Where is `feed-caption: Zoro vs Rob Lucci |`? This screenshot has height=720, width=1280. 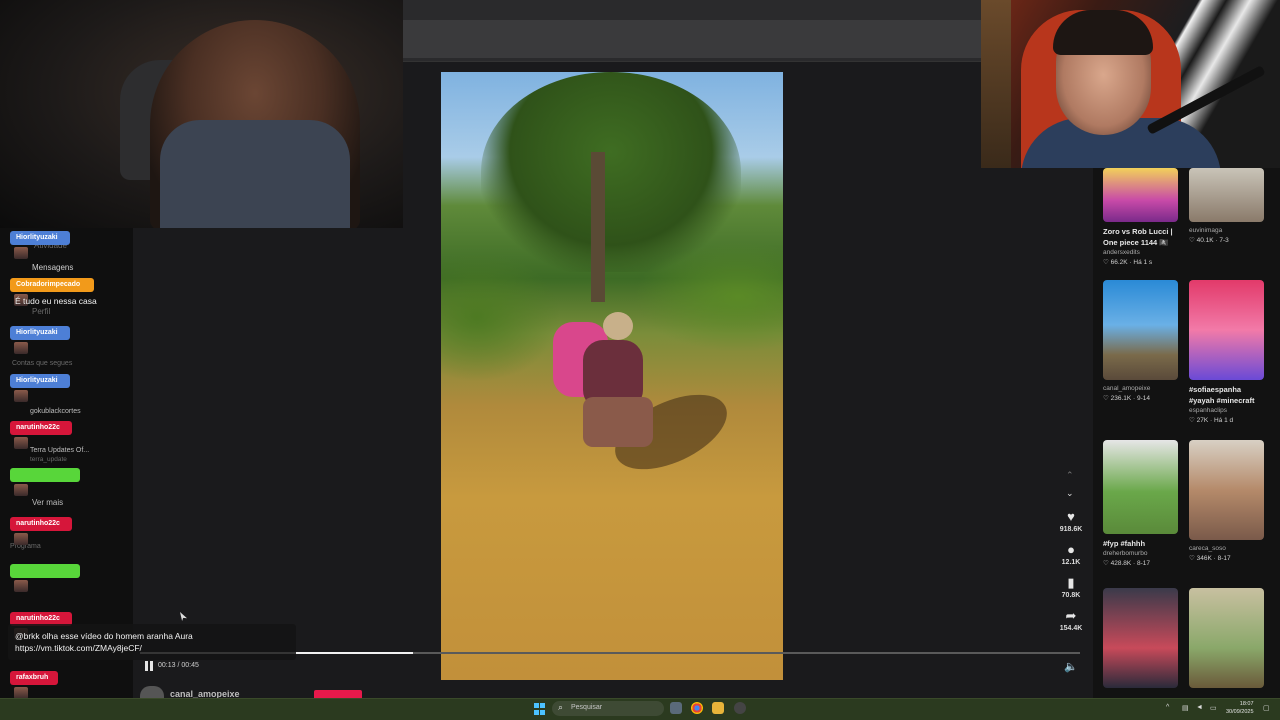 feed-caption: Zoro vs Rob Lucci | is located at coordinates (1138, 231).